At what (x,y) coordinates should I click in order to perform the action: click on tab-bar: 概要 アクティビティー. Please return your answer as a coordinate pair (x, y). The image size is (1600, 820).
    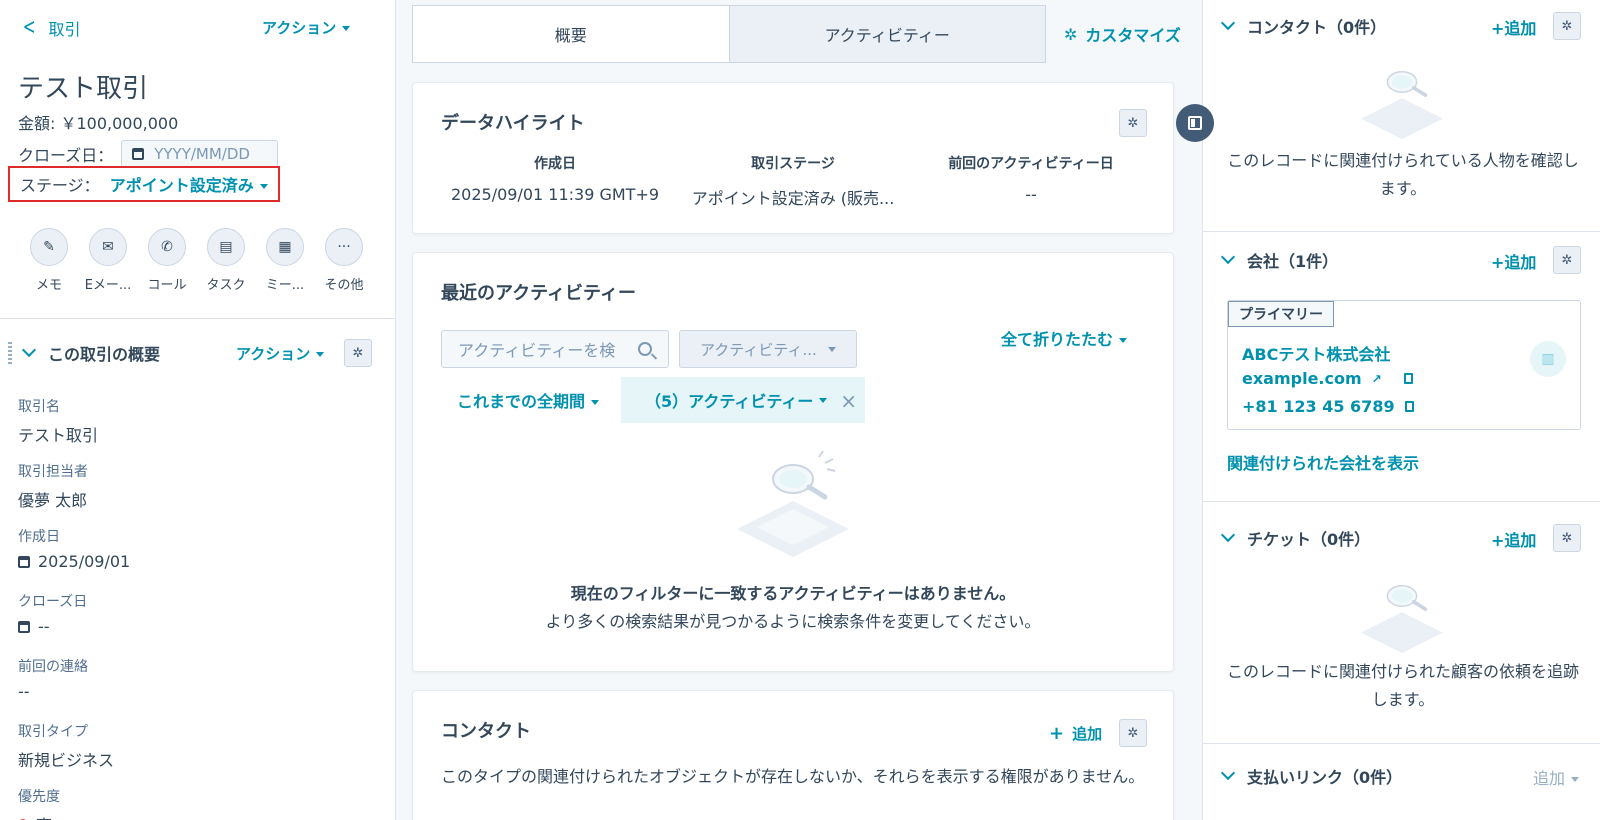
    Looking at the image, I should click on (729, 34).